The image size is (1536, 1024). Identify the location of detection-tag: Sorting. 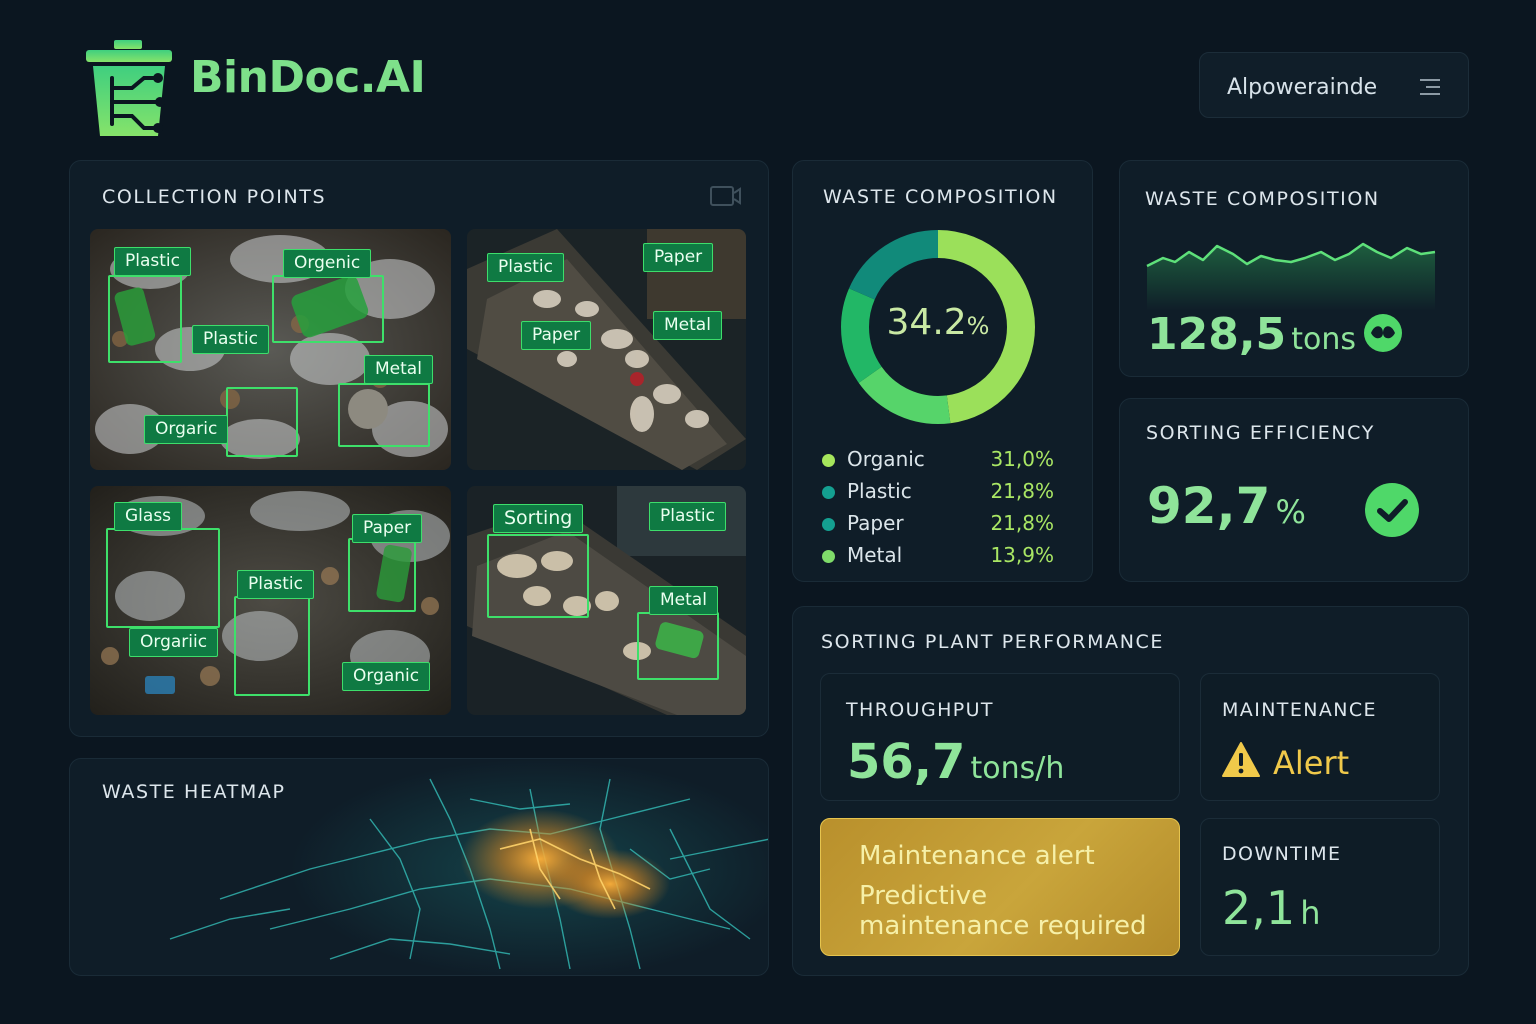
(538, 518).